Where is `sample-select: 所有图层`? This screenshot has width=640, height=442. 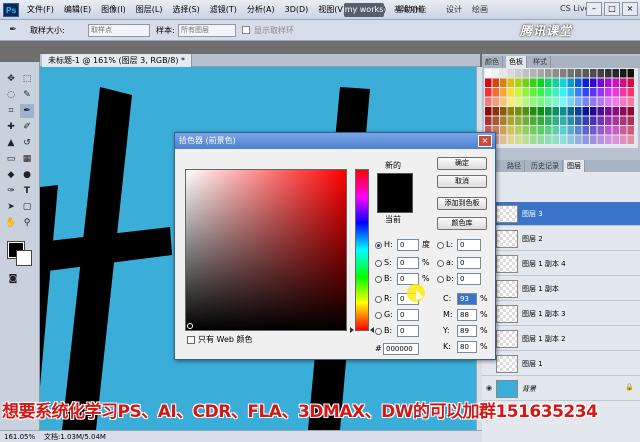 sample-select: 所有图层 is located at coordinates (207, 30).